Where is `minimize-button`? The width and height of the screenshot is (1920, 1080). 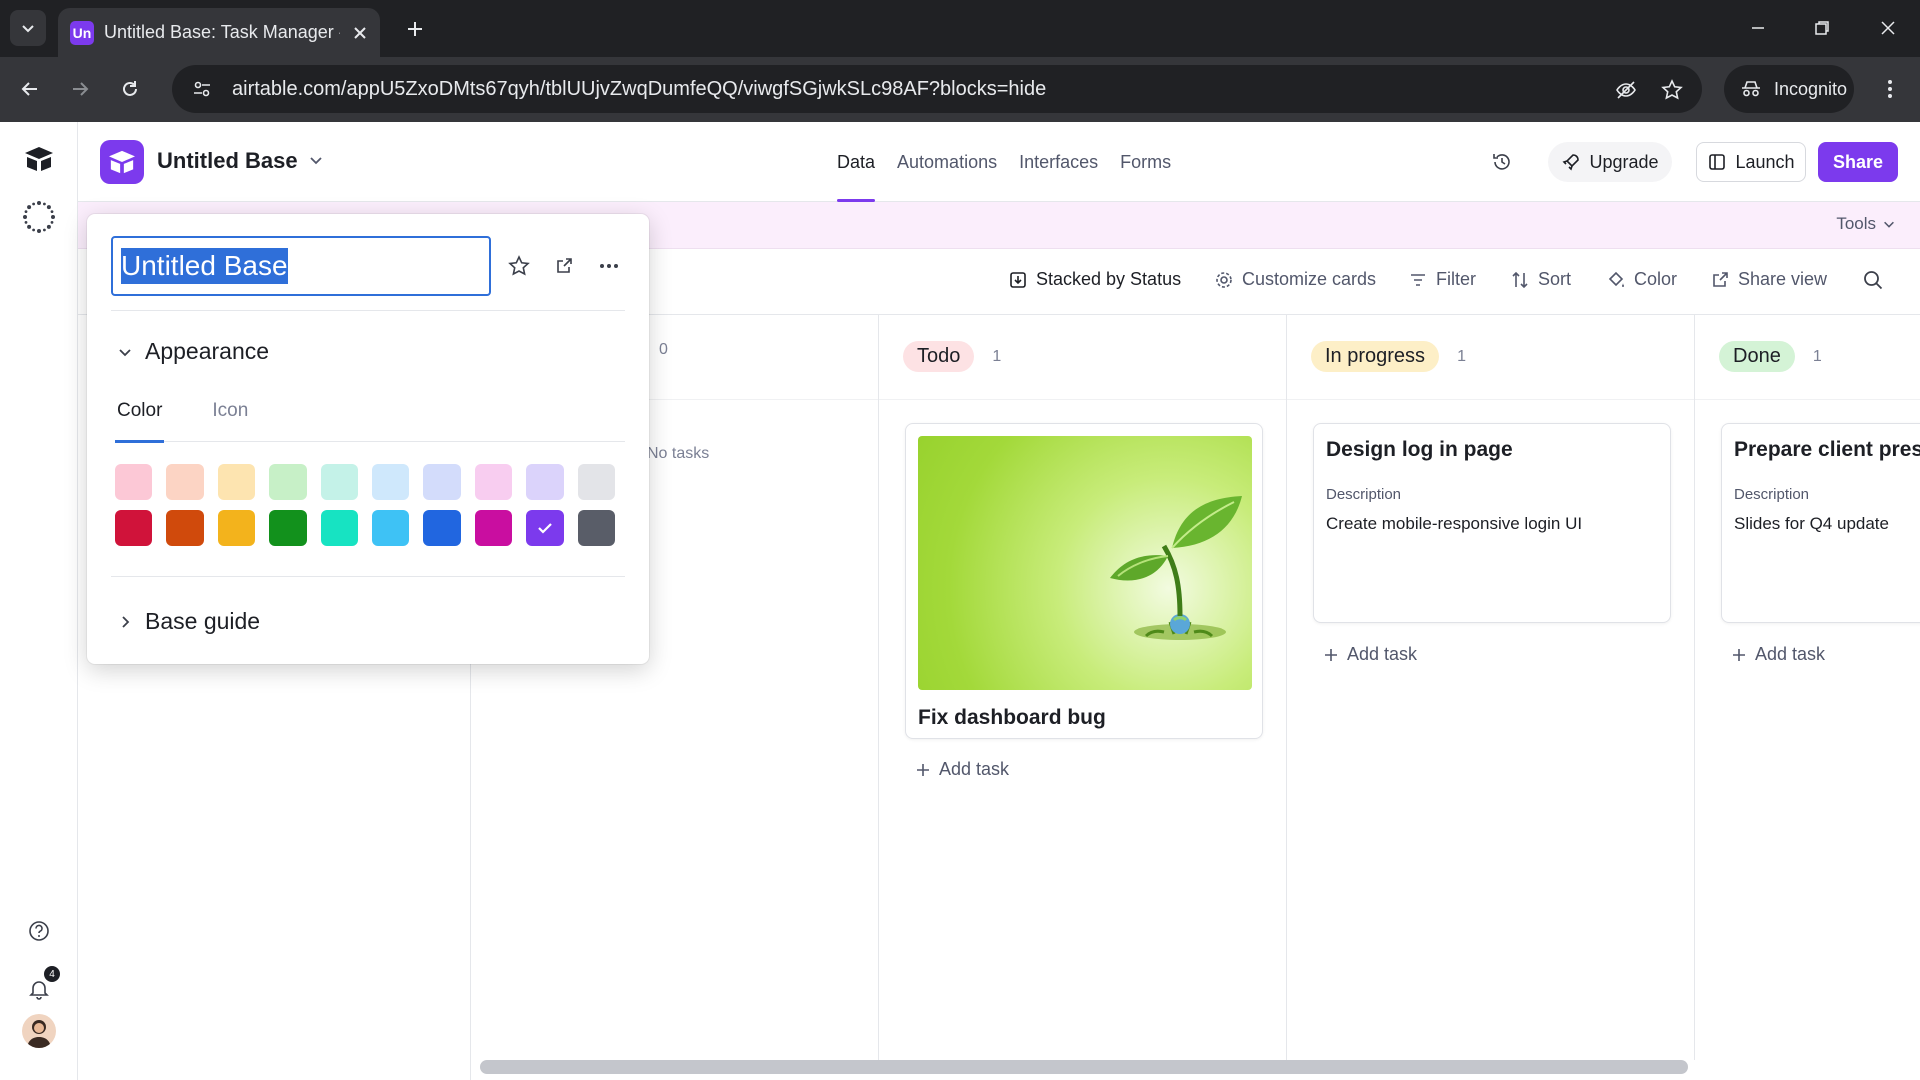 minimize-button is located at coordinates (1758, 28).